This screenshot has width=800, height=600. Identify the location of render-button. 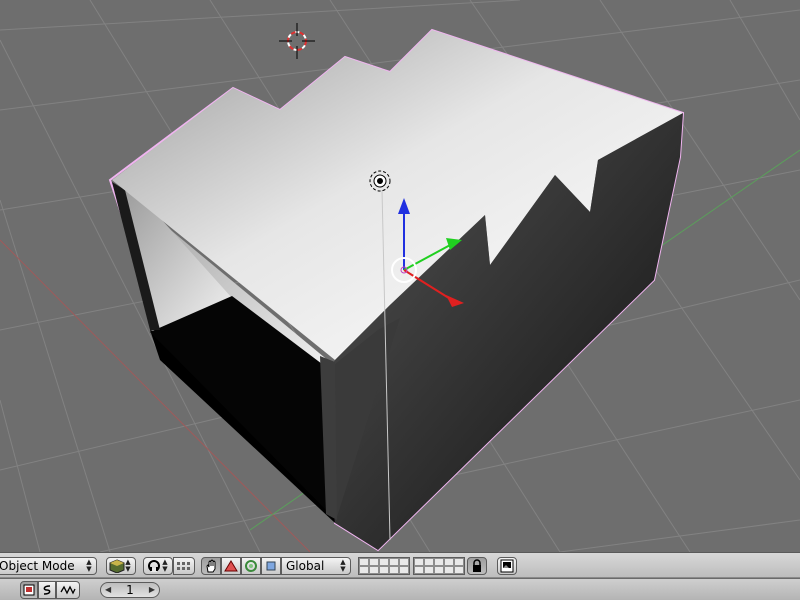
(507, 566).